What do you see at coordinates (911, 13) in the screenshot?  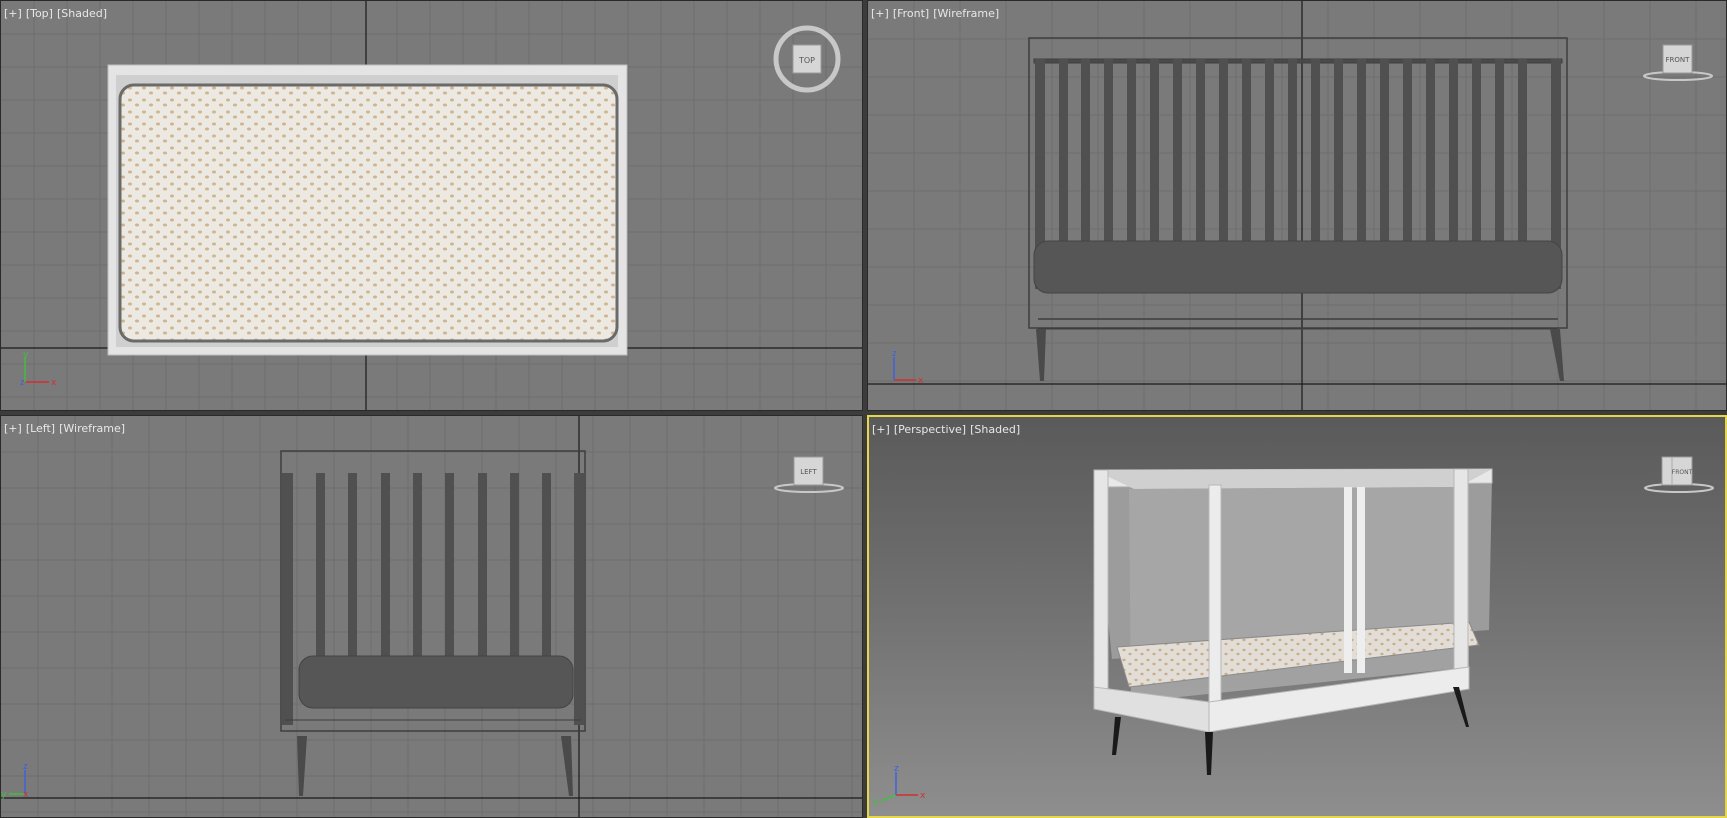 I see `view-name: [Front]` at bounding box center [911, 13].